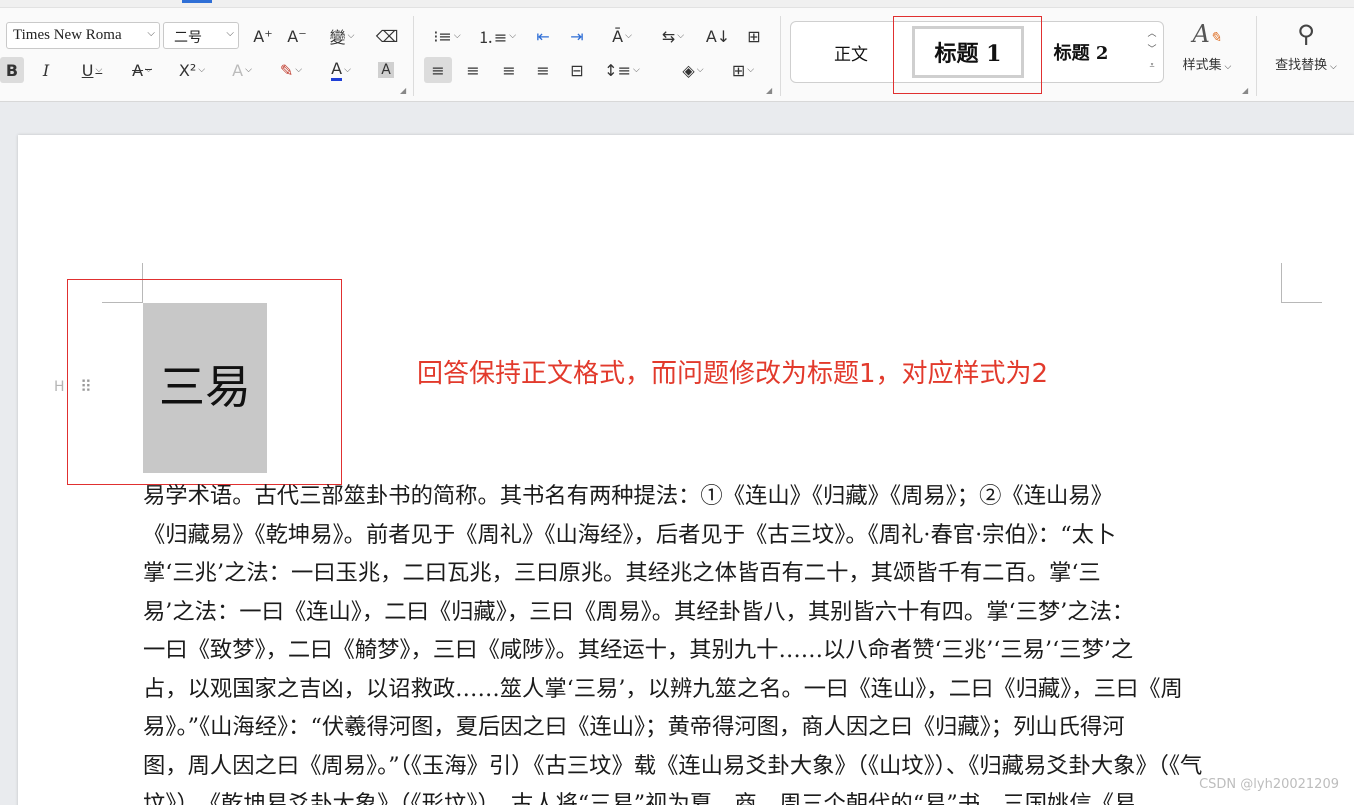  What do you see at coordinates (337, 70) in the screenshot?
I see `font-color-icon: A` at bounding box center [337, 70].